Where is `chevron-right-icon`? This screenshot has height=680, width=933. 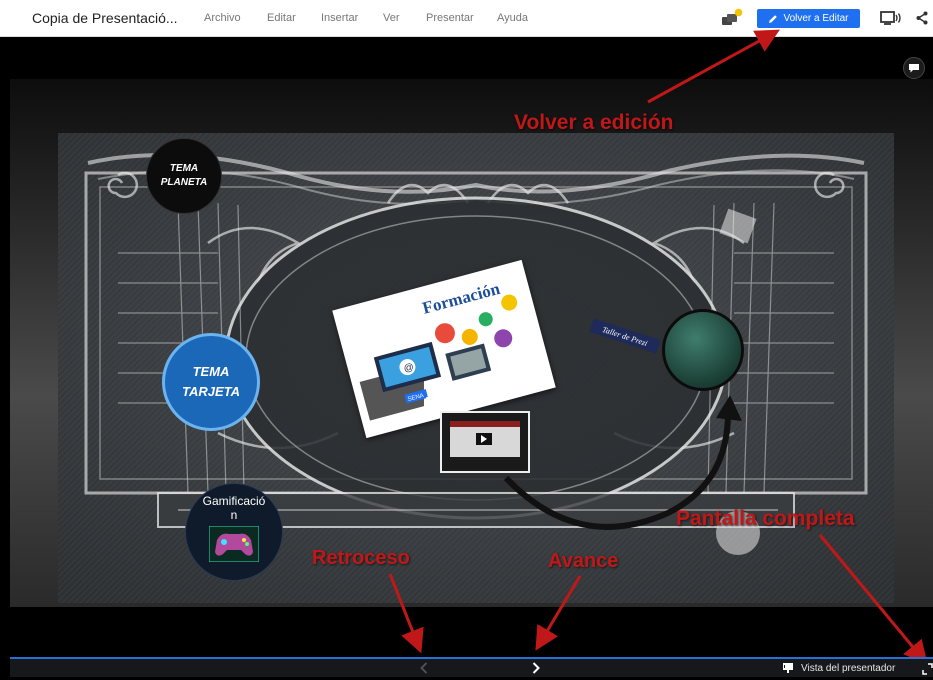 chevron-right-icon is located at coordinates (536, 668).